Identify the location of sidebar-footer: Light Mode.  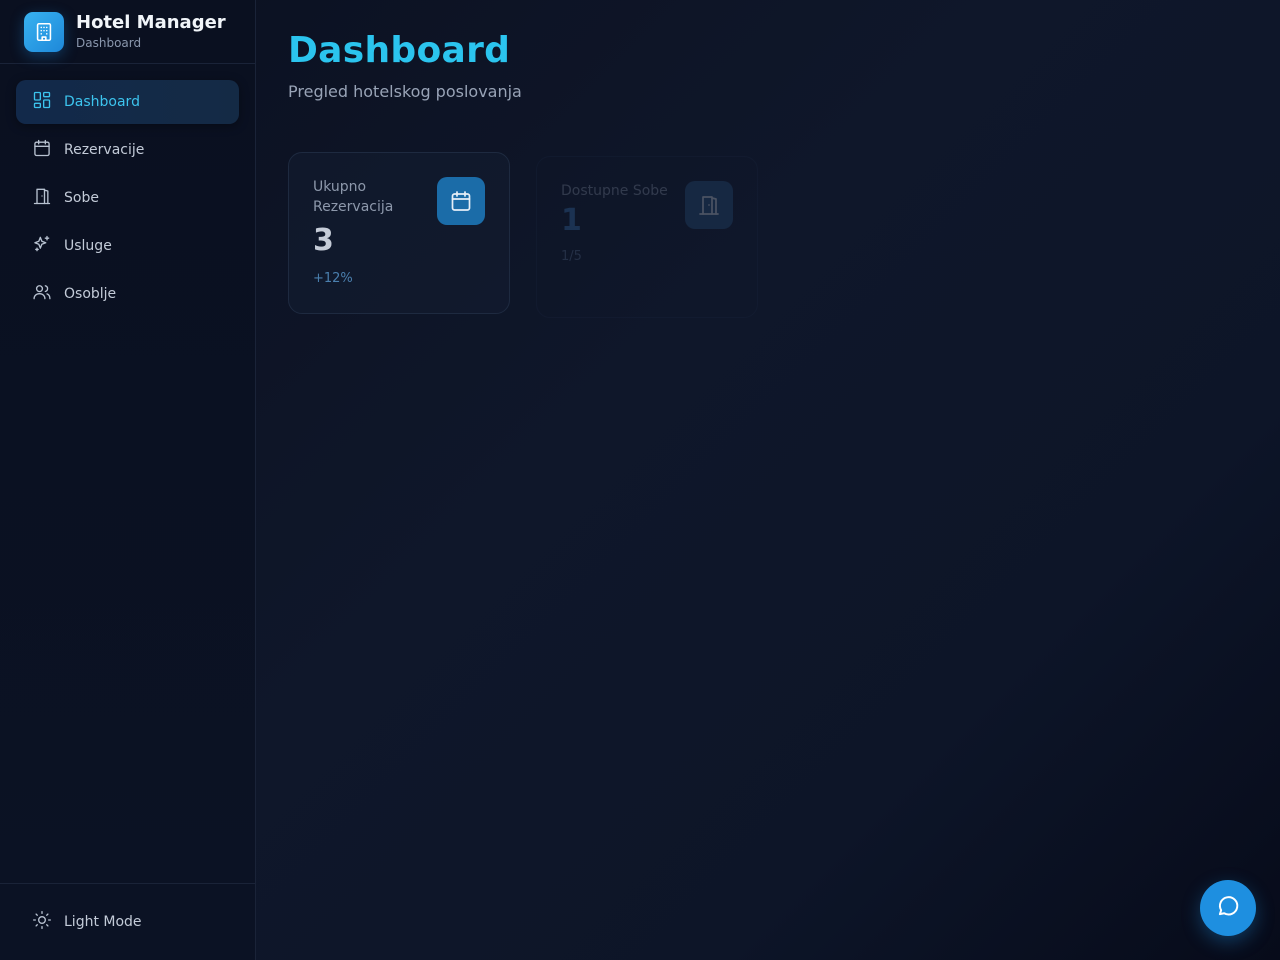
(127, 921).